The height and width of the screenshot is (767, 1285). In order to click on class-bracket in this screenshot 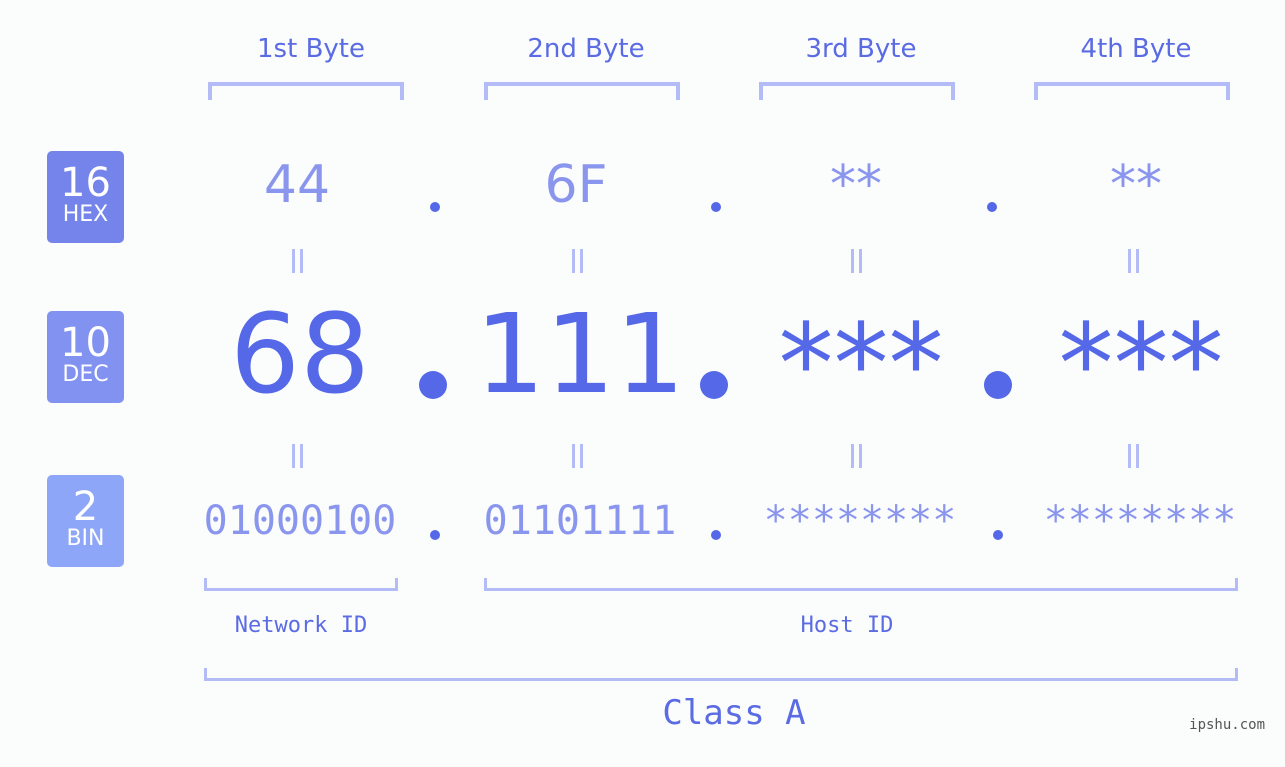, I will do `click(721, 674)`.